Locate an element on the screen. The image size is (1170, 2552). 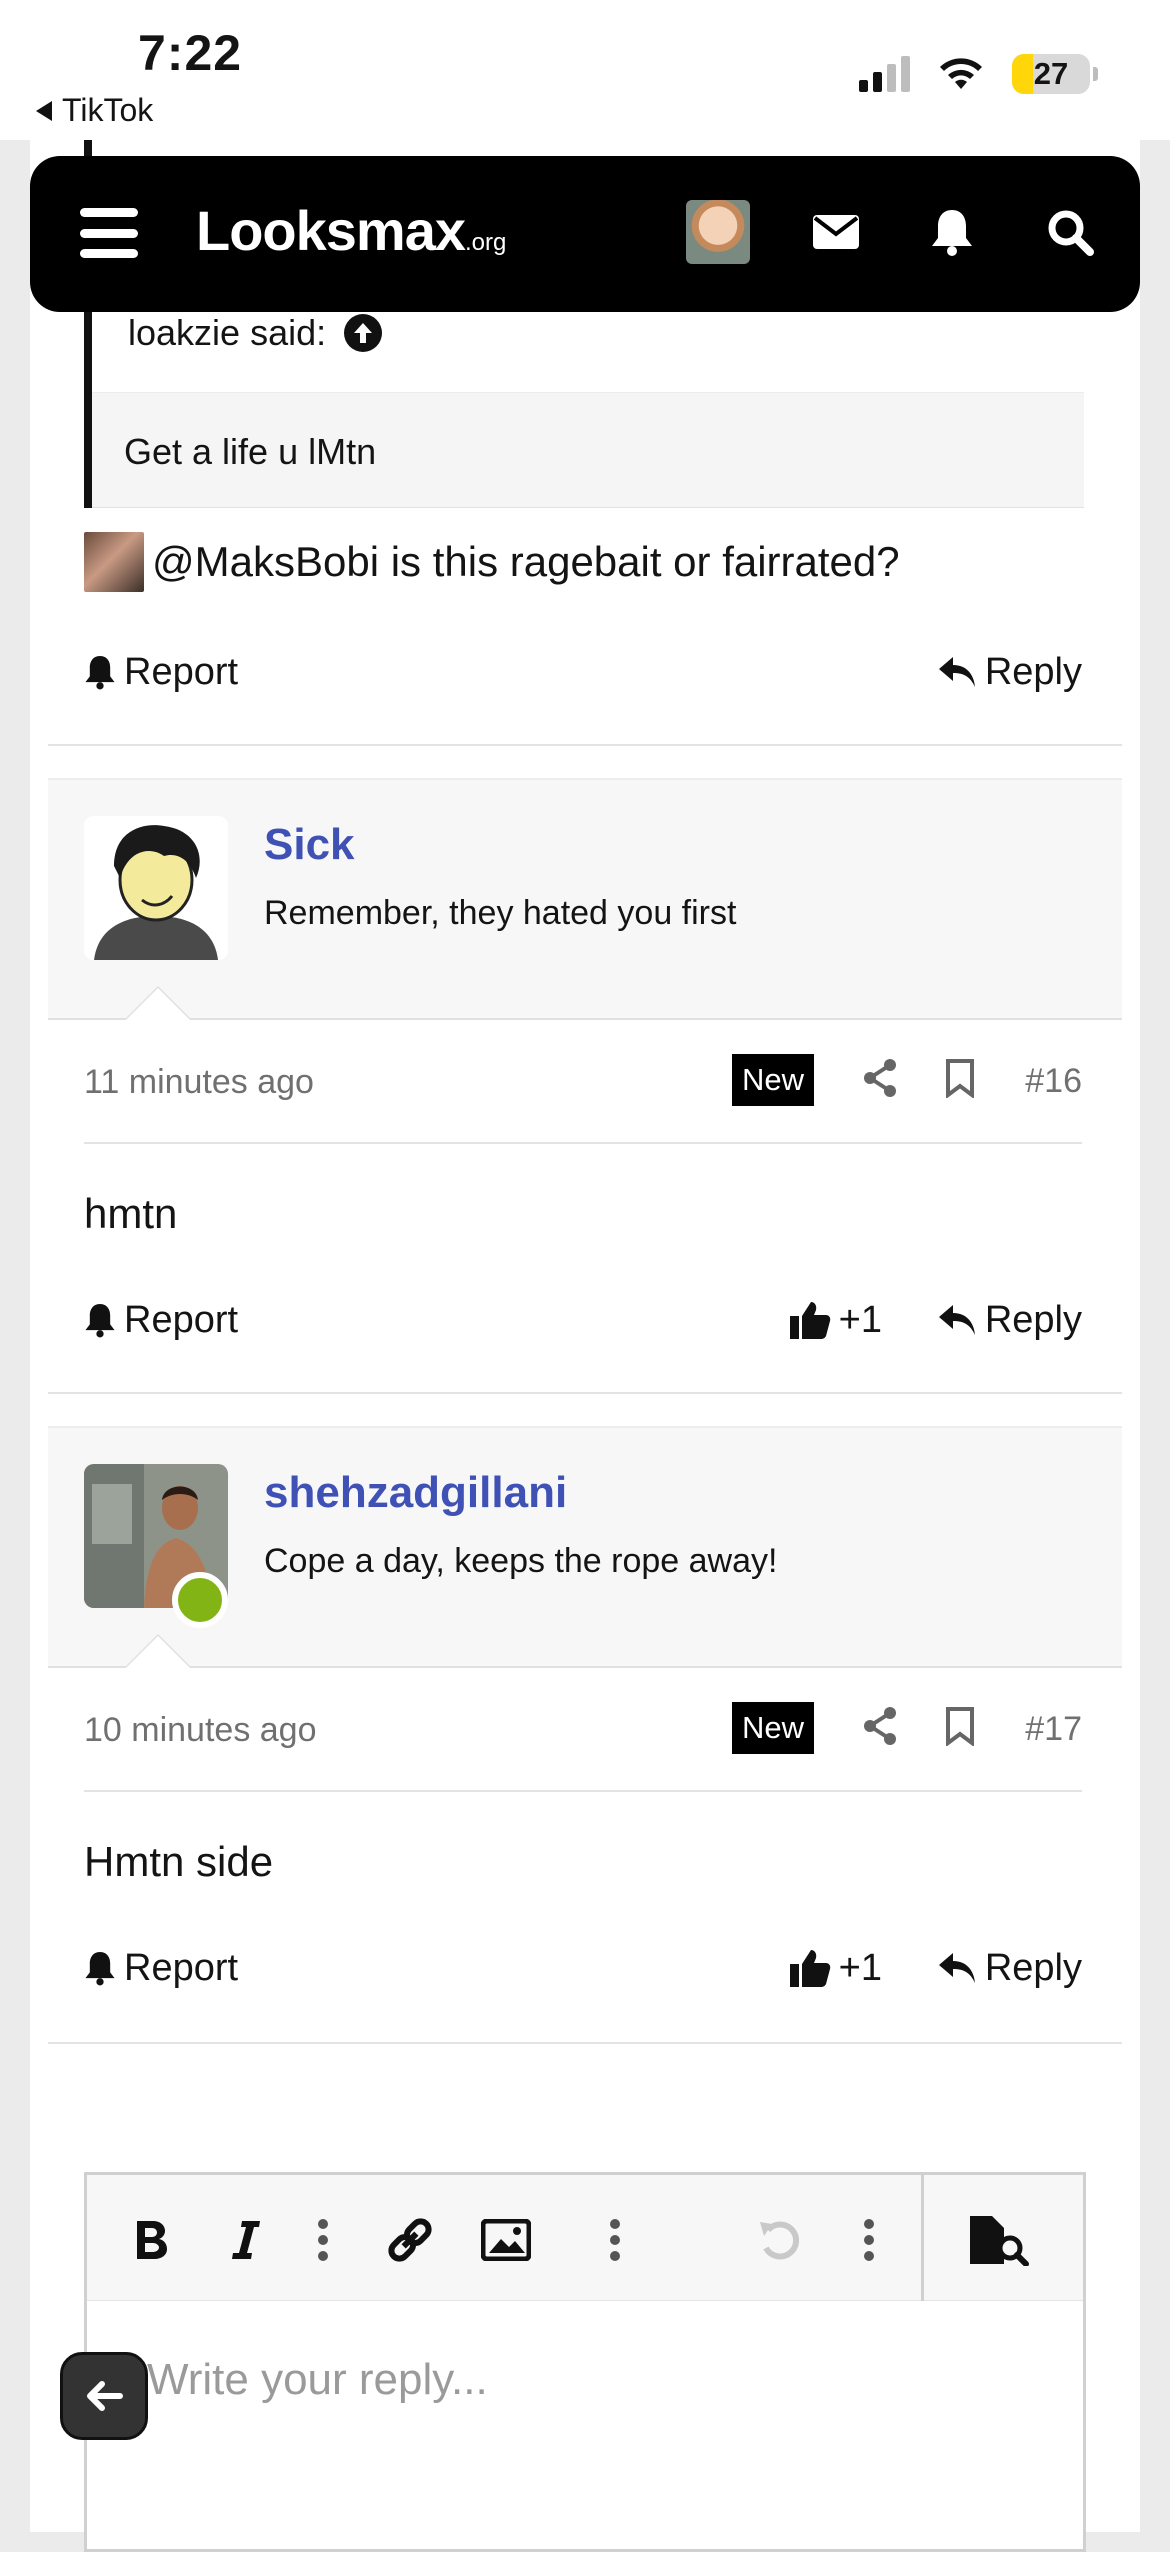
search-icon is located at coordinates (1070, 232).